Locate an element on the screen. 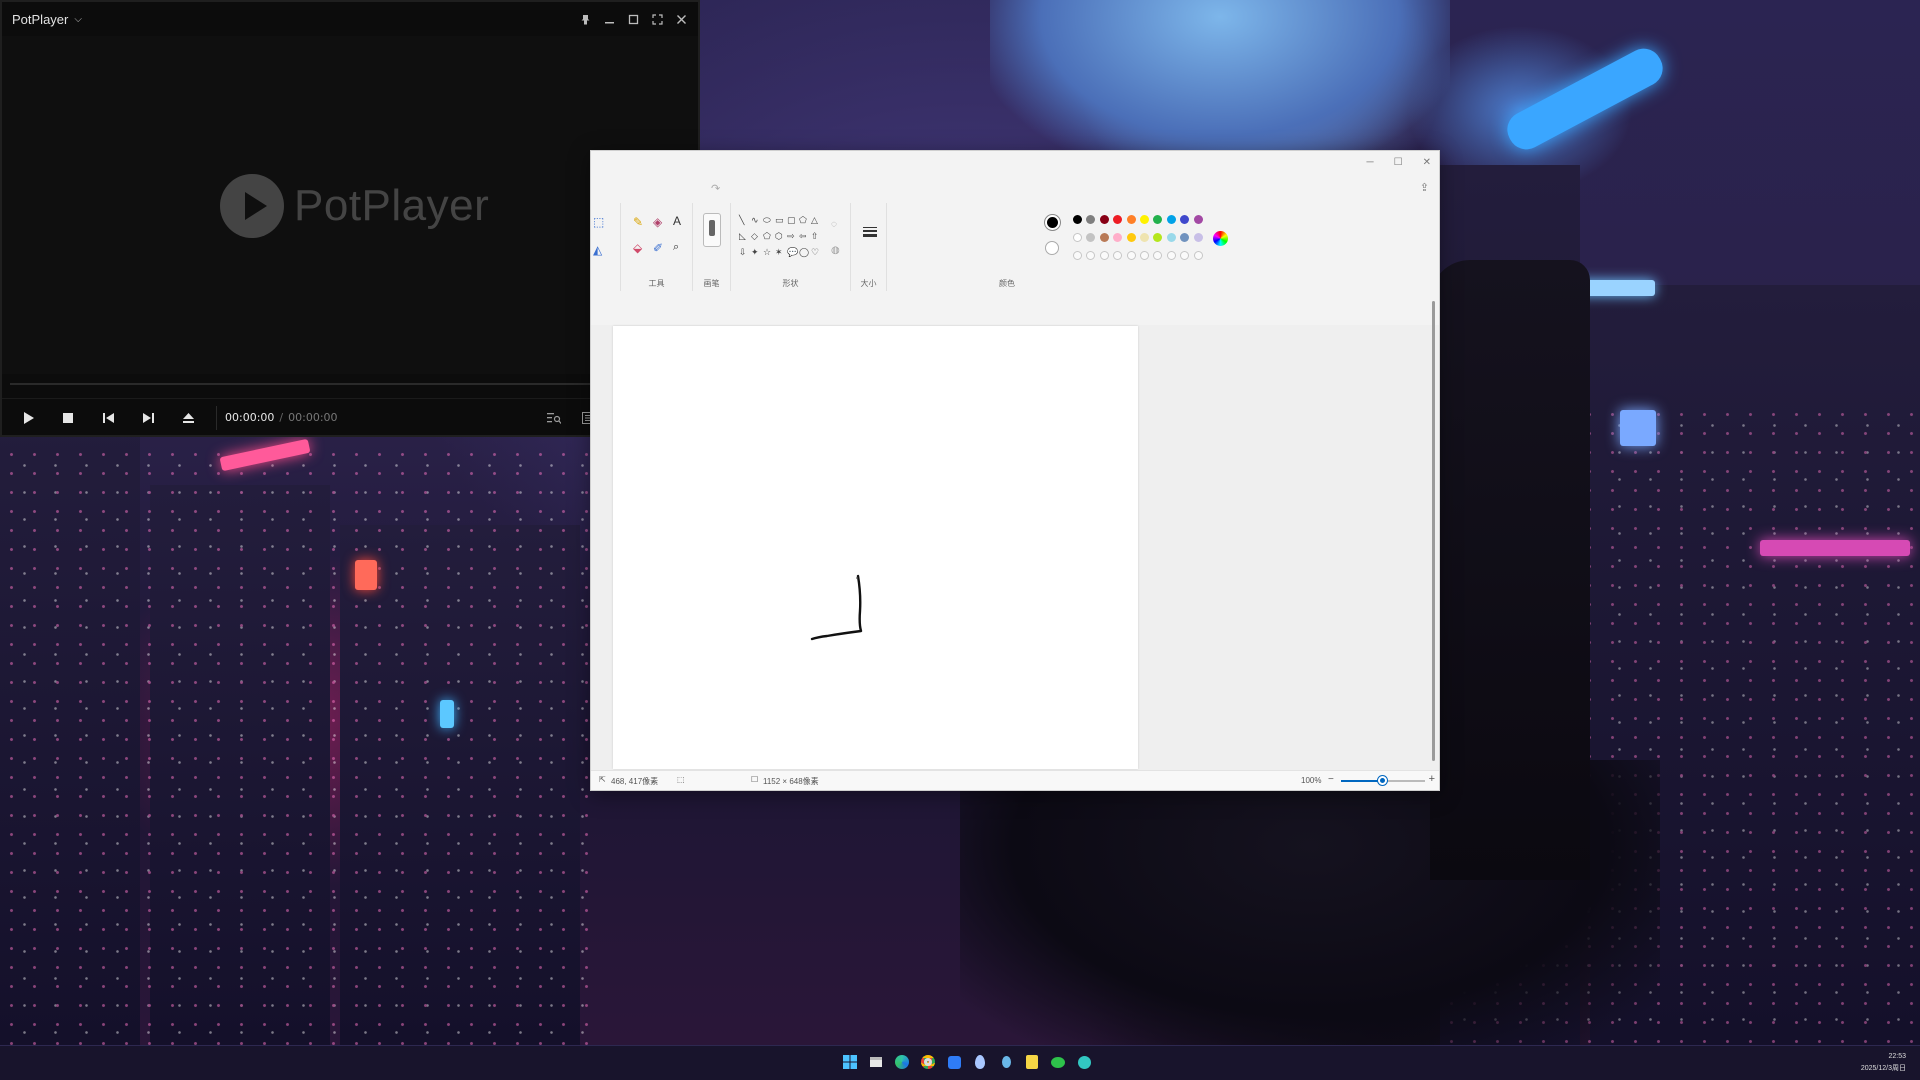 Image resolution: width=1920 pixels, height=1080 pixels. color-picker-icon: ✐ is located at coordinates (658, 248).